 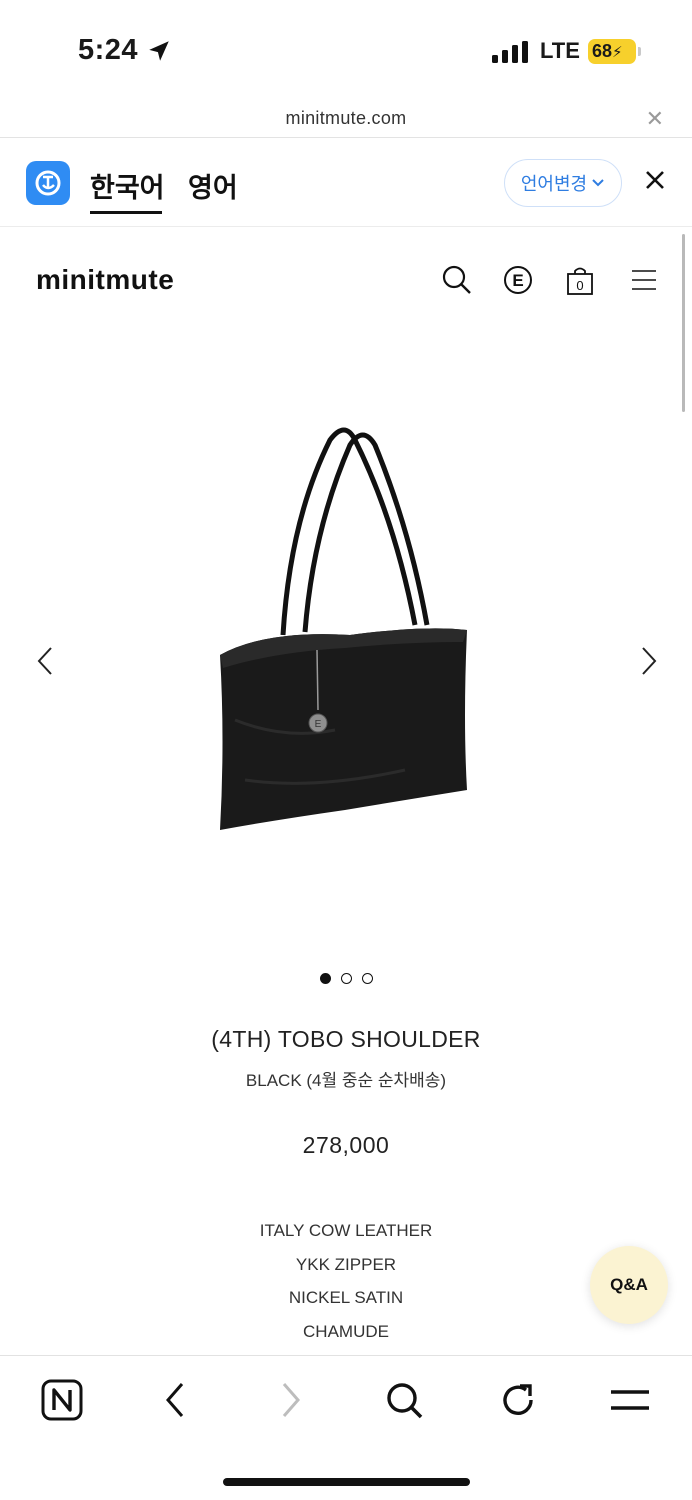 What do you see at coordinates (346, 283) in the screenshot?
I see `site-header: minitmute E 0` at bounding box center [346, 283].